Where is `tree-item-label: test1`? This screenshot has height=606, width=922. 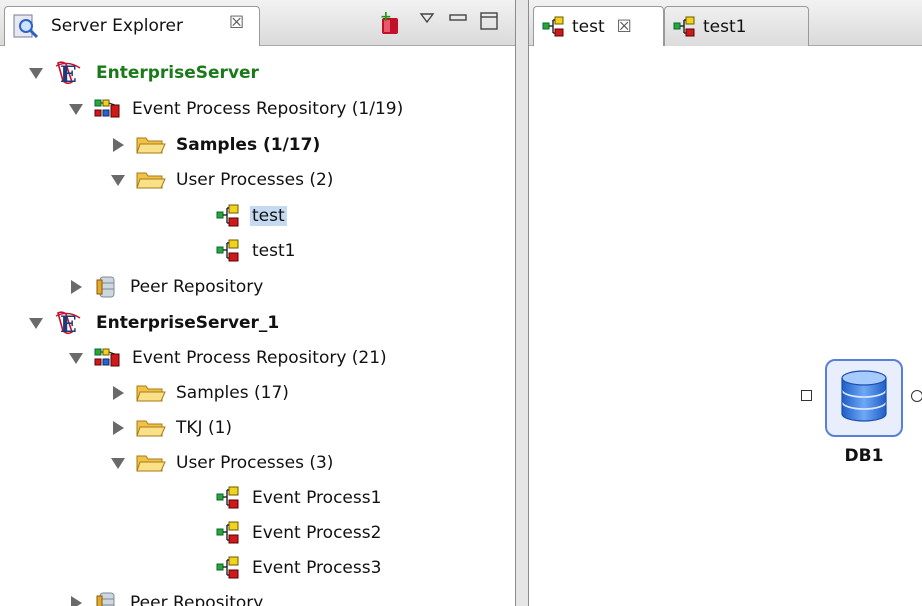
tree-item-label: test1 is located at coordinates (274, 251).